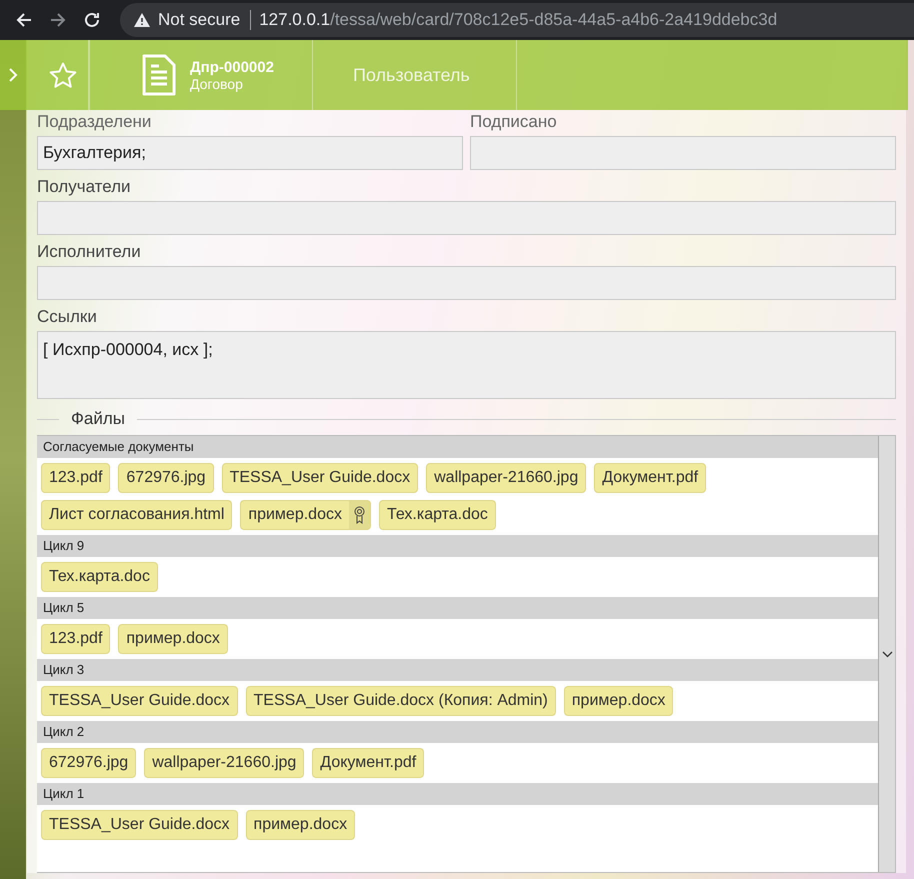 The height and width of the screenshot is (879, 914). Describe the element at coordinates (205, 20) in the screenshot. I see `security-label: Not secure` at that location.